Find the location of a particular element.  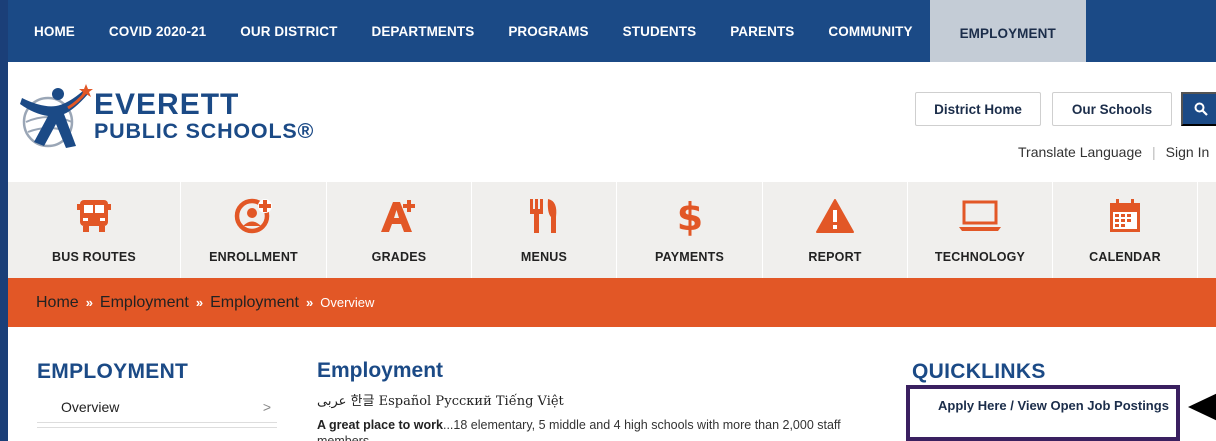

breadcrumb-current: Overview is located at coordinates (347, 302).